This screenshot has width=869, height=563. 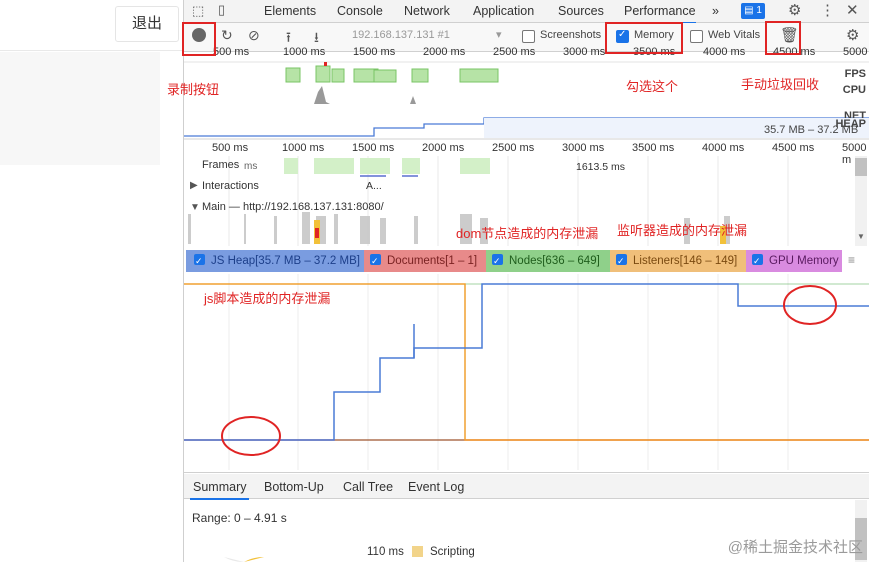 What do you see at coordinates (375, 261) in the screenshot?
I see `documents-checkbox` at bounding box center [375, 261].